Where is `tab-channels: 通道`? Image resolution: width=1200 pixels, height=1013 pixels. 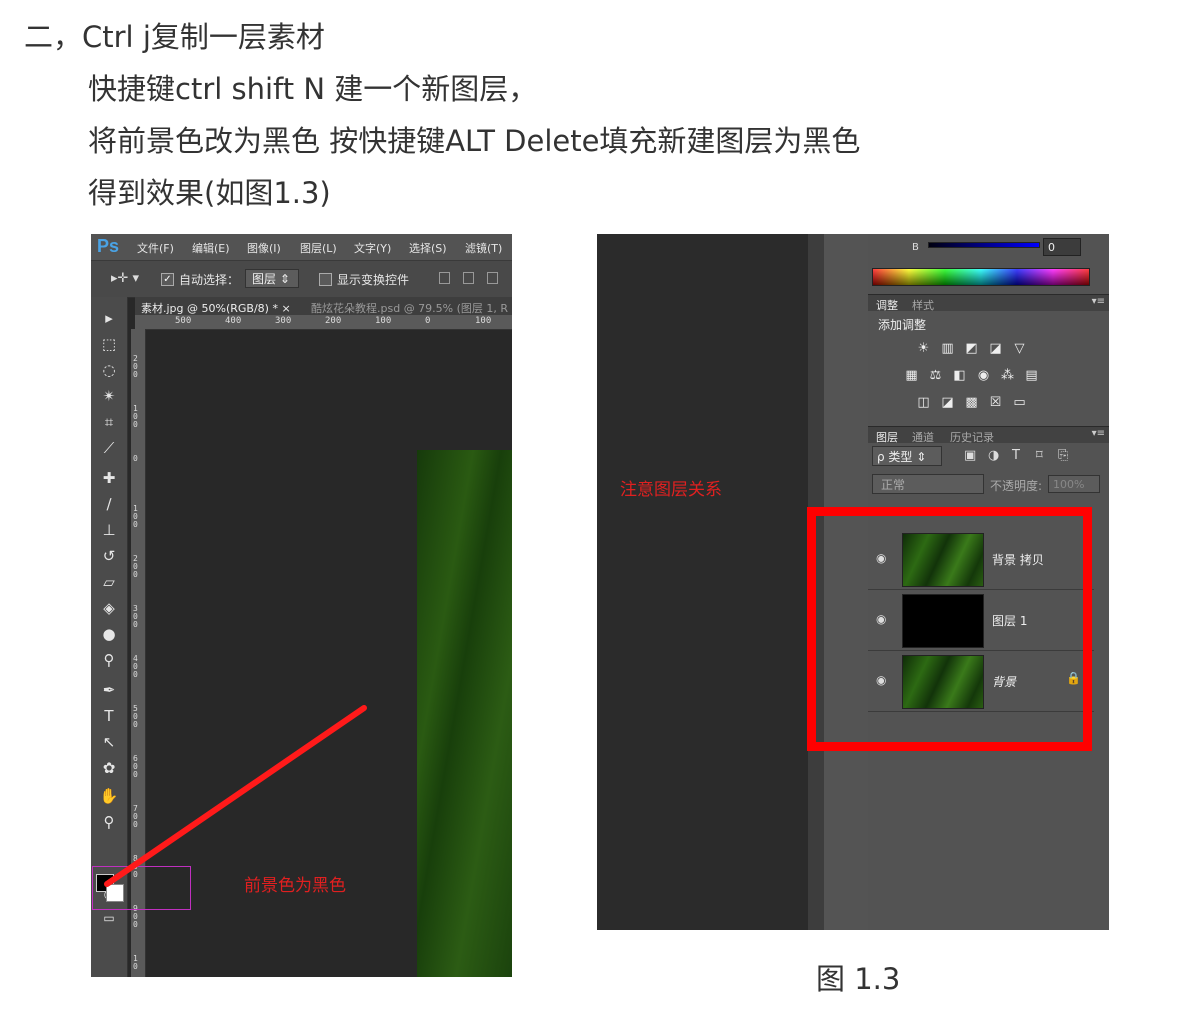 tab-channels: 通道 is located at coordinates (923, 437).